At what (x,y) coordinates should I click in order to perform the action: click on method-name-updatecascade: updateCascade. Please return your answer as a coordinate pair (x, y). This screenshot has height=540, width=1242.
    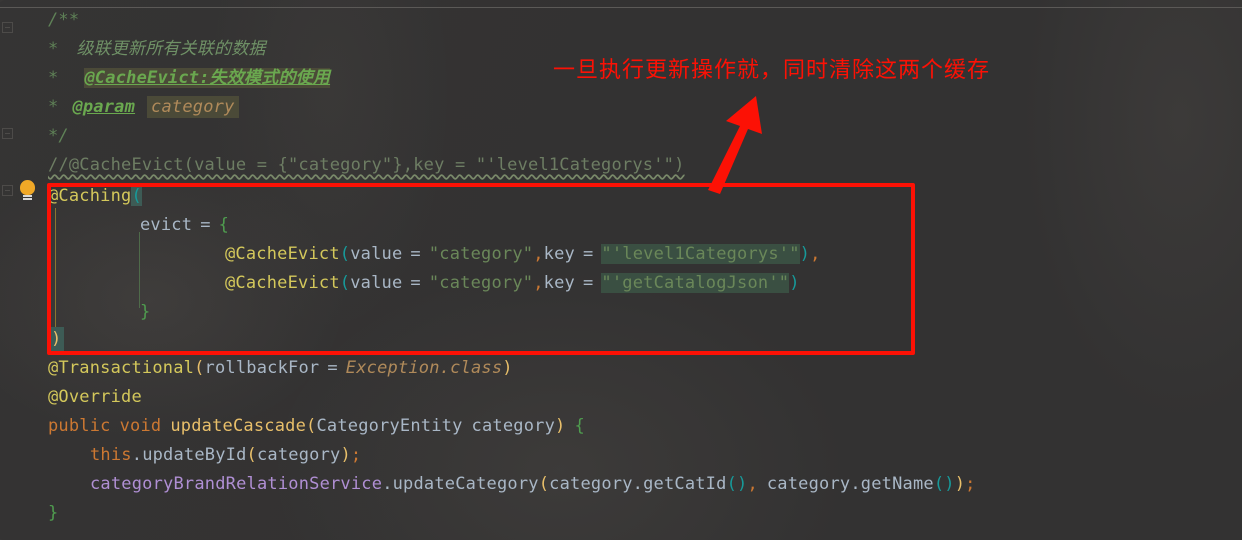
    Looking at the image, I should click on (238, 426).